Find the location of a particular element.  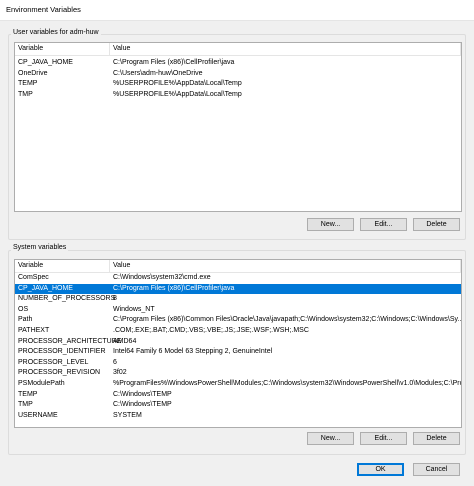

variable-value-cell: 8 is located at coordinates (115, 299).